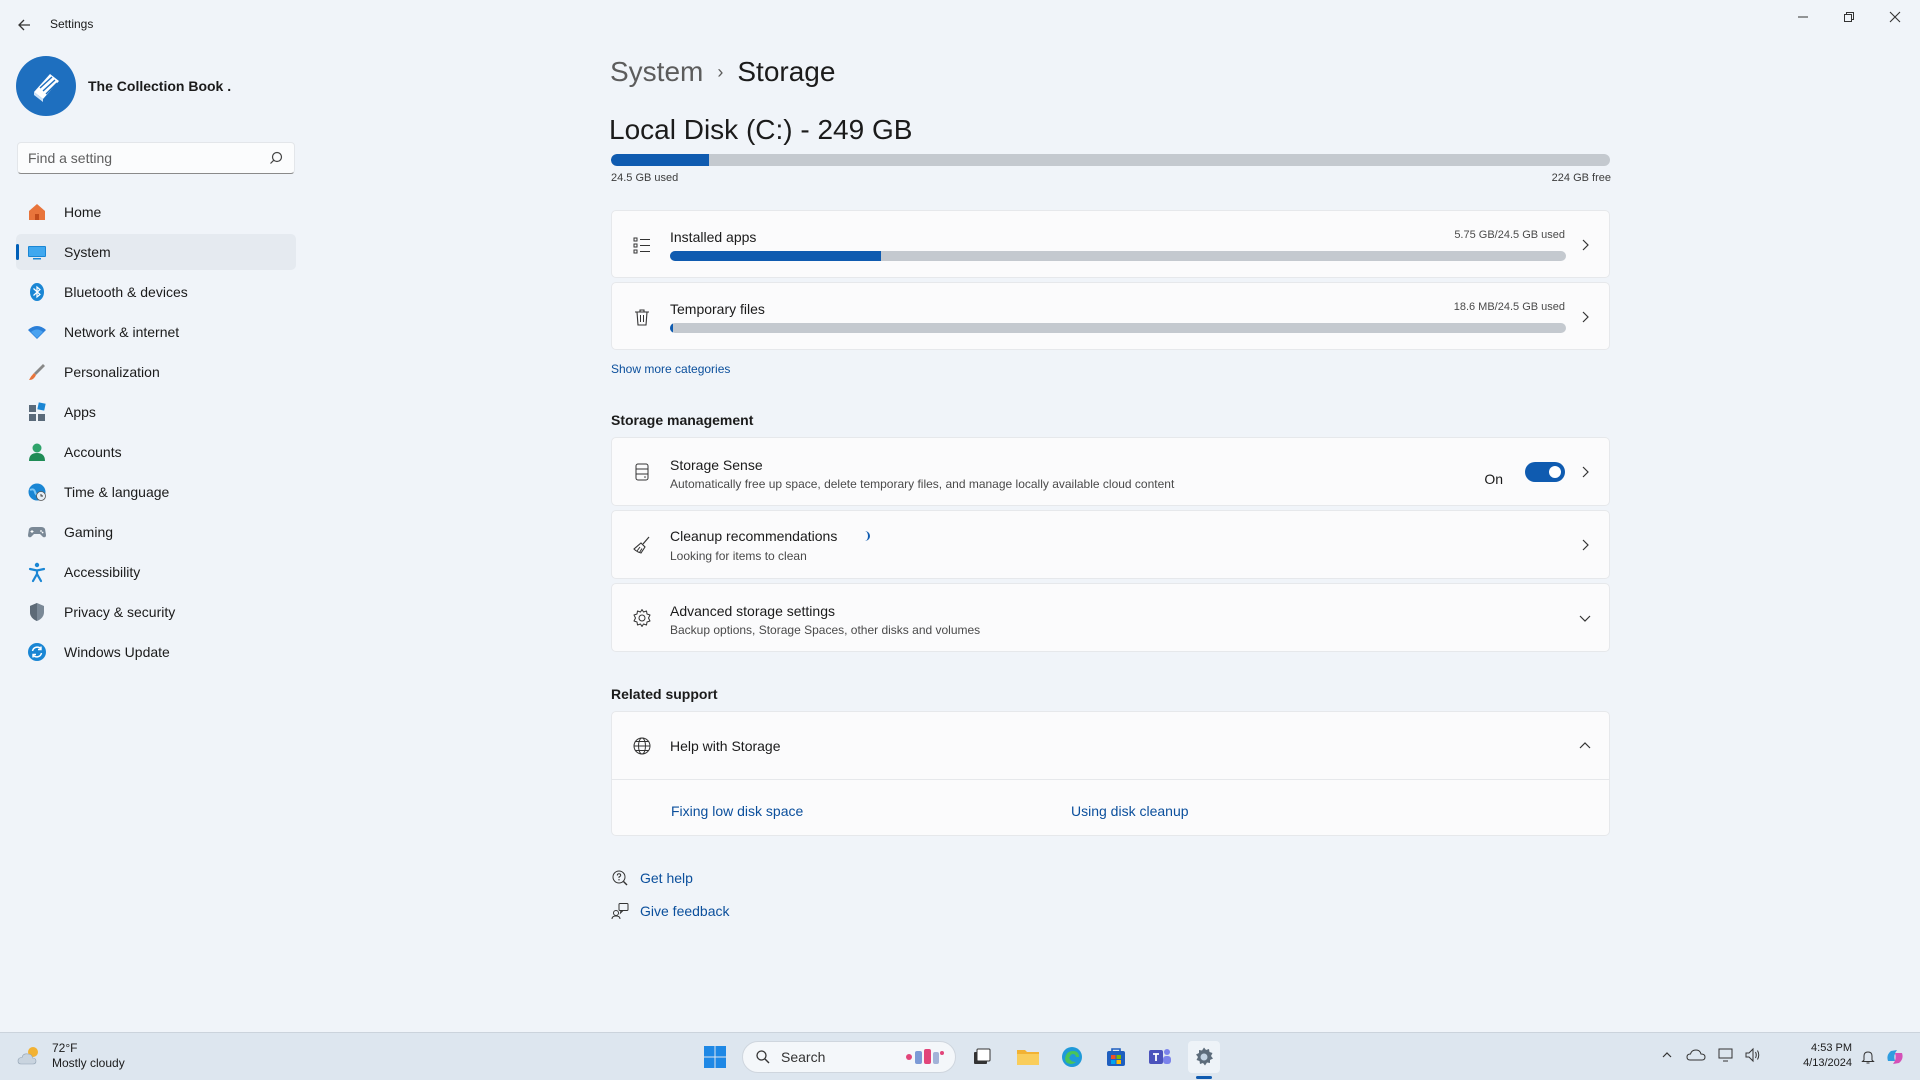 The height and width of the screenshot is (1080, 1920). I want to click on back-button, so click(25, 25).